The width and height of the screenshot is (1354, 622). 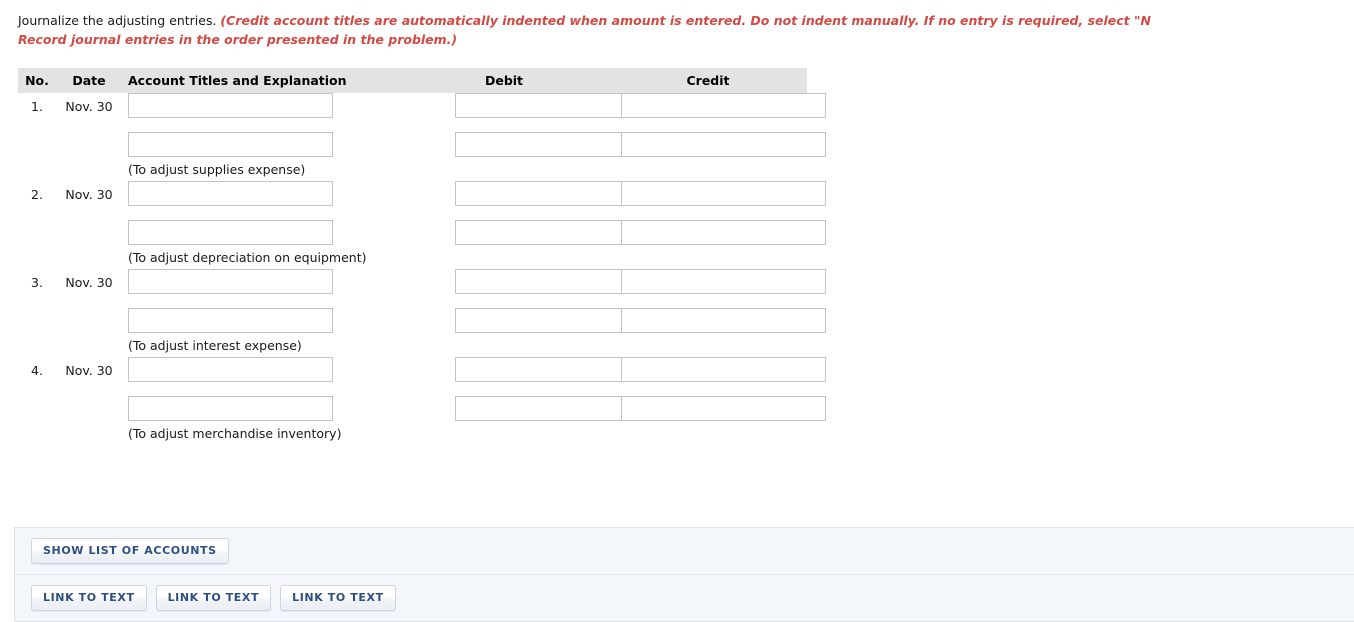 What do you see at coordinates (504, 80) in the screenshot?
I see `column-header-debit: Debit` at bounding box center [504, 80].